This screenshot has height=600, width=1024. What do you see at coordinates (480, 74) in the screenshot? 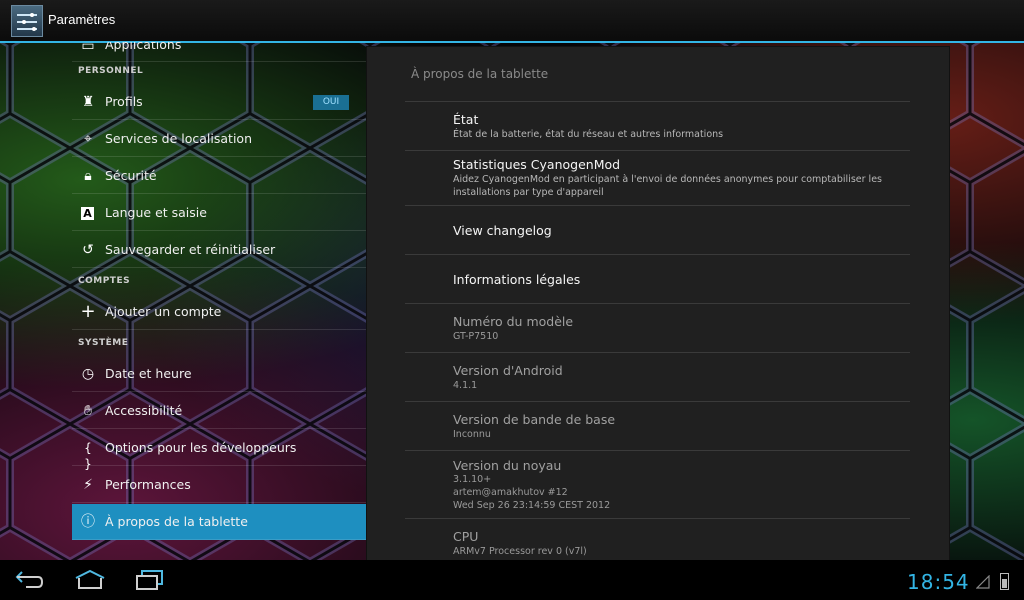
I see `panel-title: À propos de la tablette` at bounding box center [480, 74].